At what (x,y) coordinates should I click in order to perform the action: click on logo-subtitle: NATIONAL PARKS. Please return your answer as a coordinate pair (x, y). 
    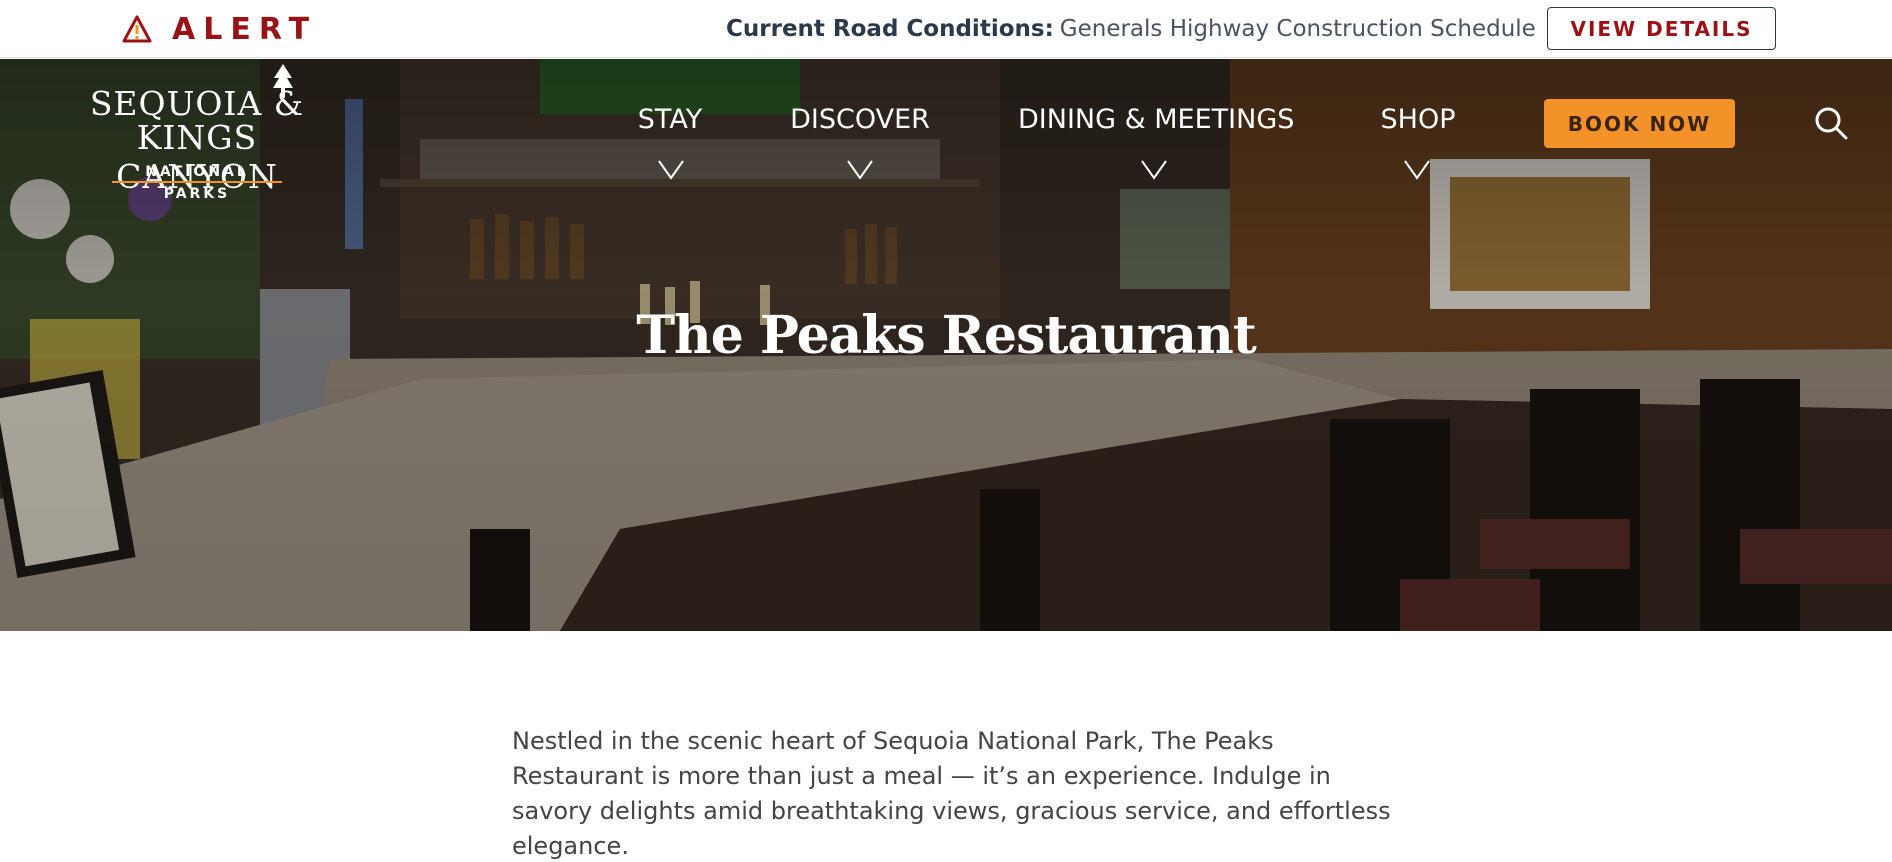
    Looking at the image, I should click on (197, 181).